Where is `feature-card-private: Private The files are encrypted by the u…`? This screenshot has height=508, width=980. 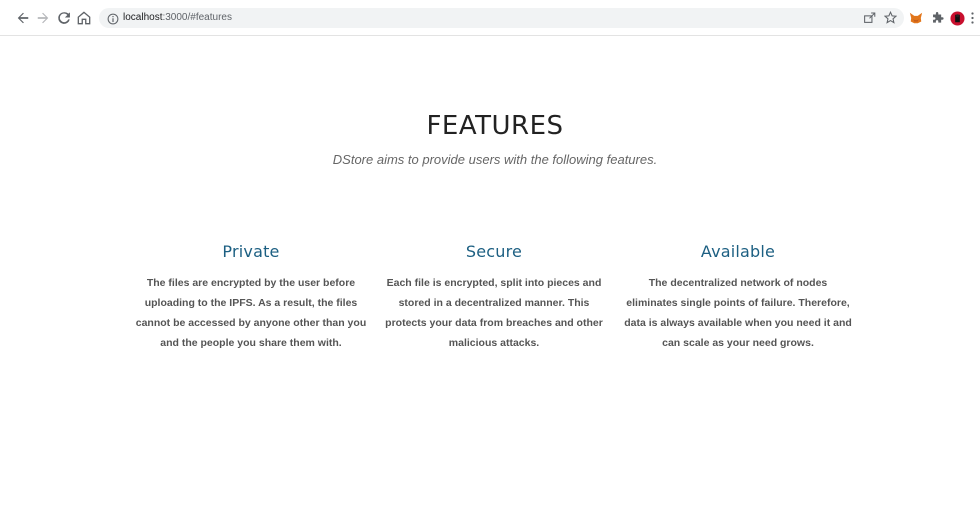 feature-card-private: Private The files are encrypted by the u… is located at coordinates (251, 297).